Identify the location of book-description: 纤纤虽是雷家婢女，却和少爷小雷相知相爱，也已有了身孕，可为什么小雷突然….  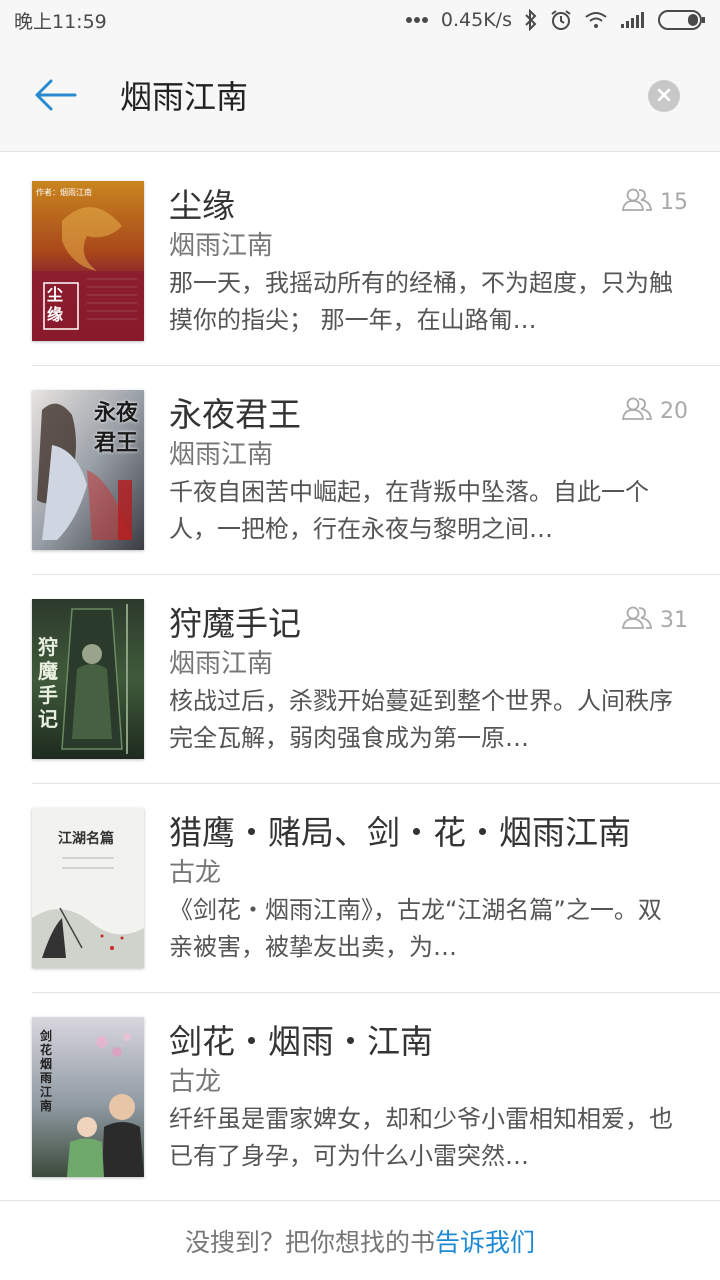
(421, 1137).